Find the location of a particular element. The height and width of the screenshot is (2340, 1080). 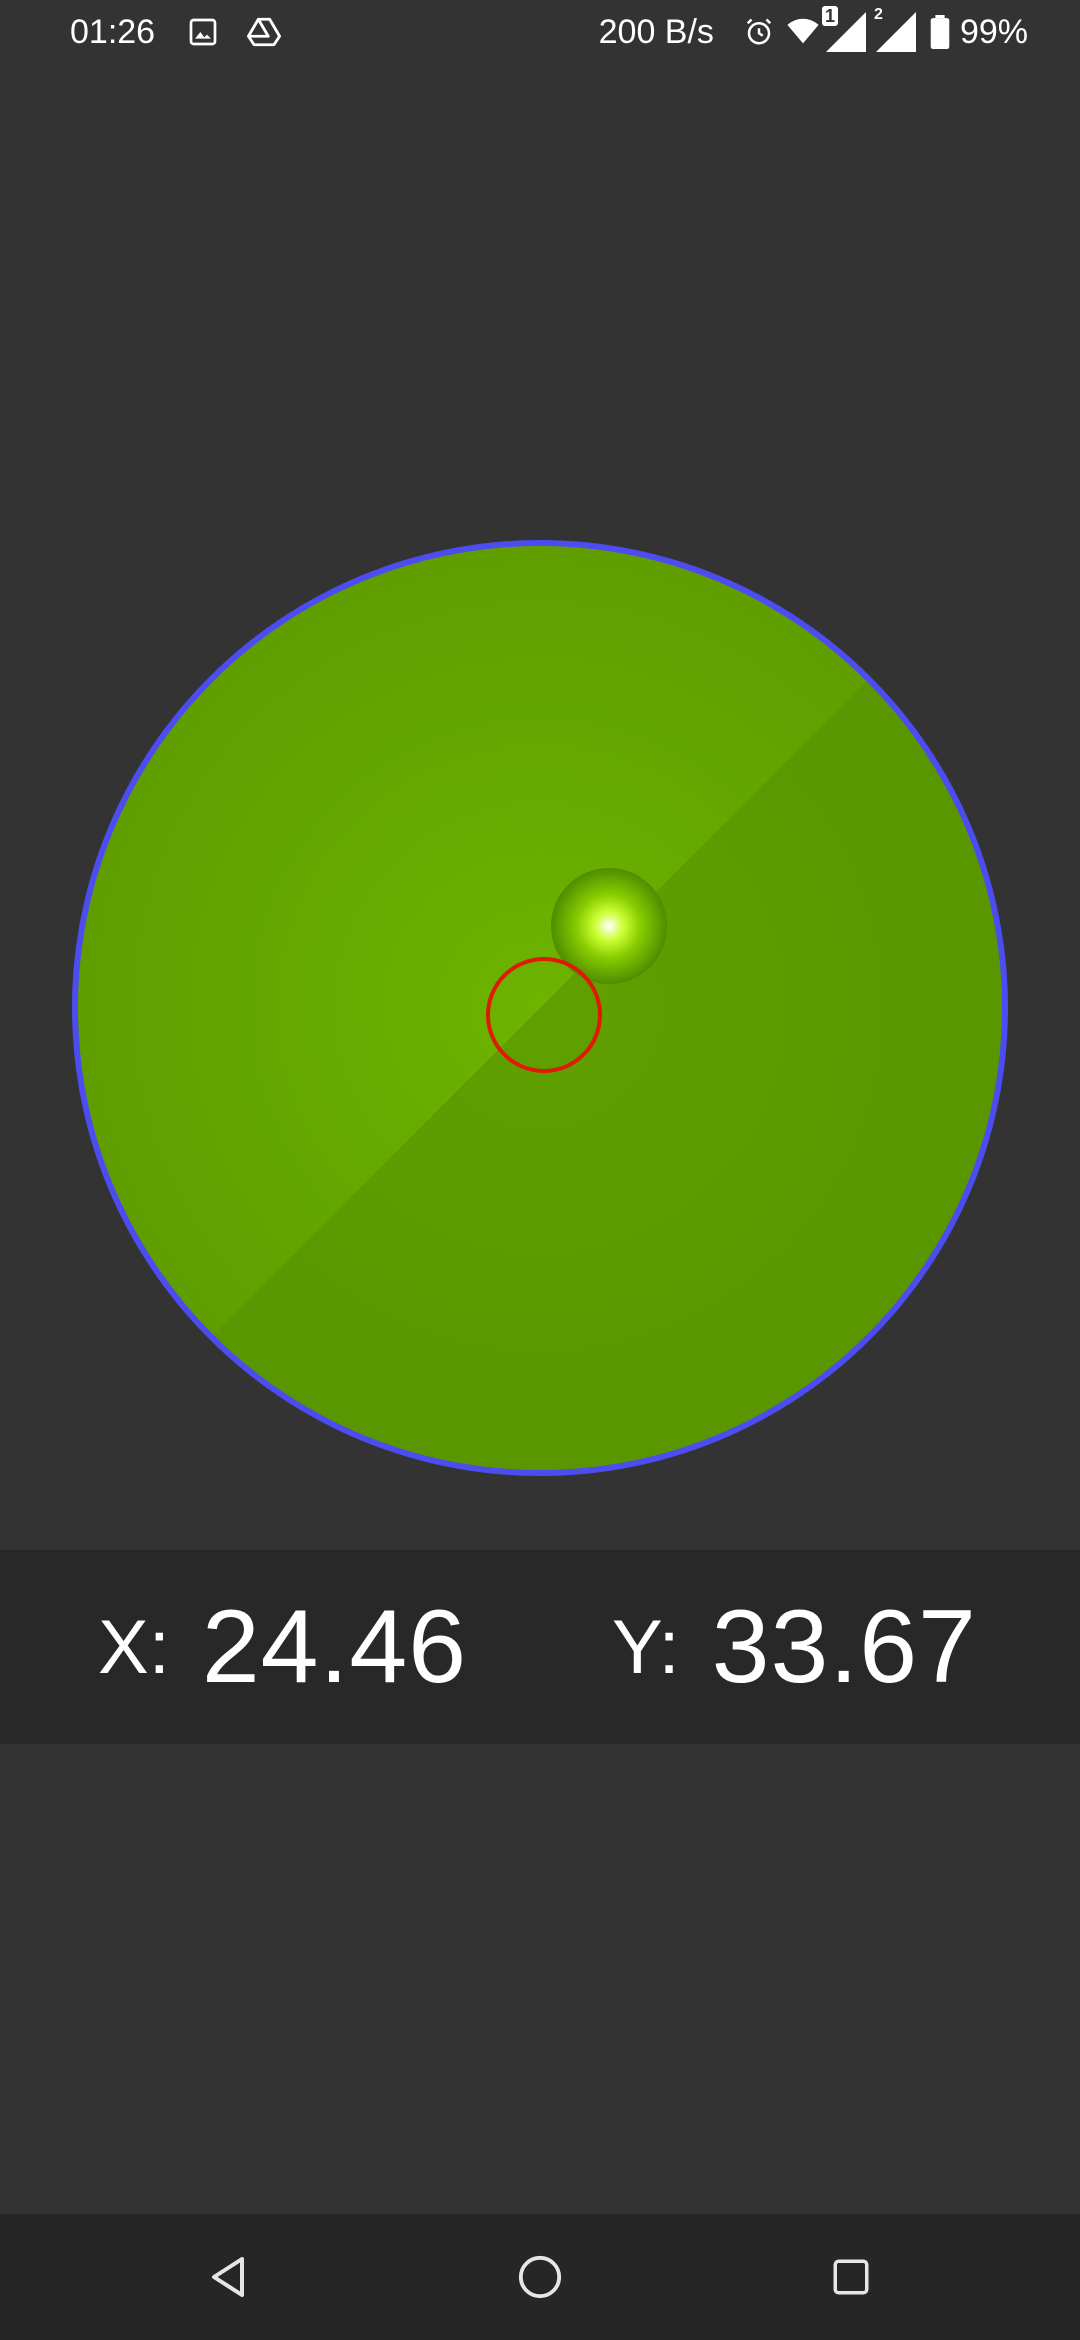

navigation-bar is located at coordinates (540, 2277).